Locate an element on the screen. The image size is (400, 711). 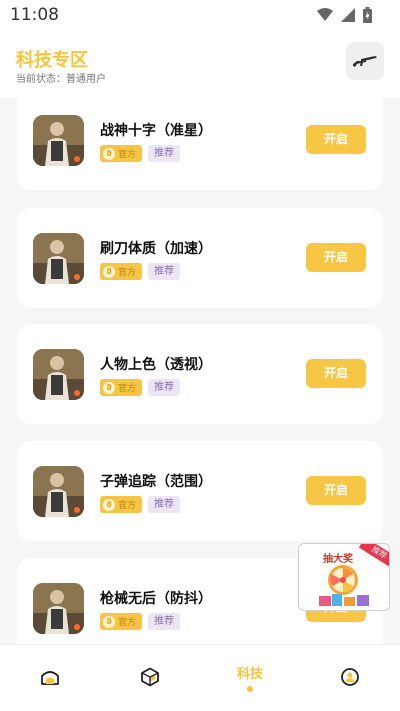
nav-profile is located at coordinates (350, 678).